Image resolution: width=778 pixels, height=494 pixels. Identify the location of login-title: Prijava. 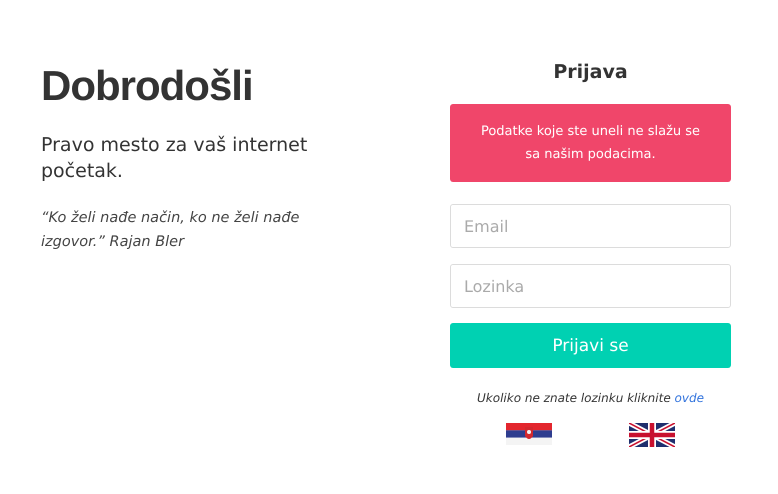
(590, 72).